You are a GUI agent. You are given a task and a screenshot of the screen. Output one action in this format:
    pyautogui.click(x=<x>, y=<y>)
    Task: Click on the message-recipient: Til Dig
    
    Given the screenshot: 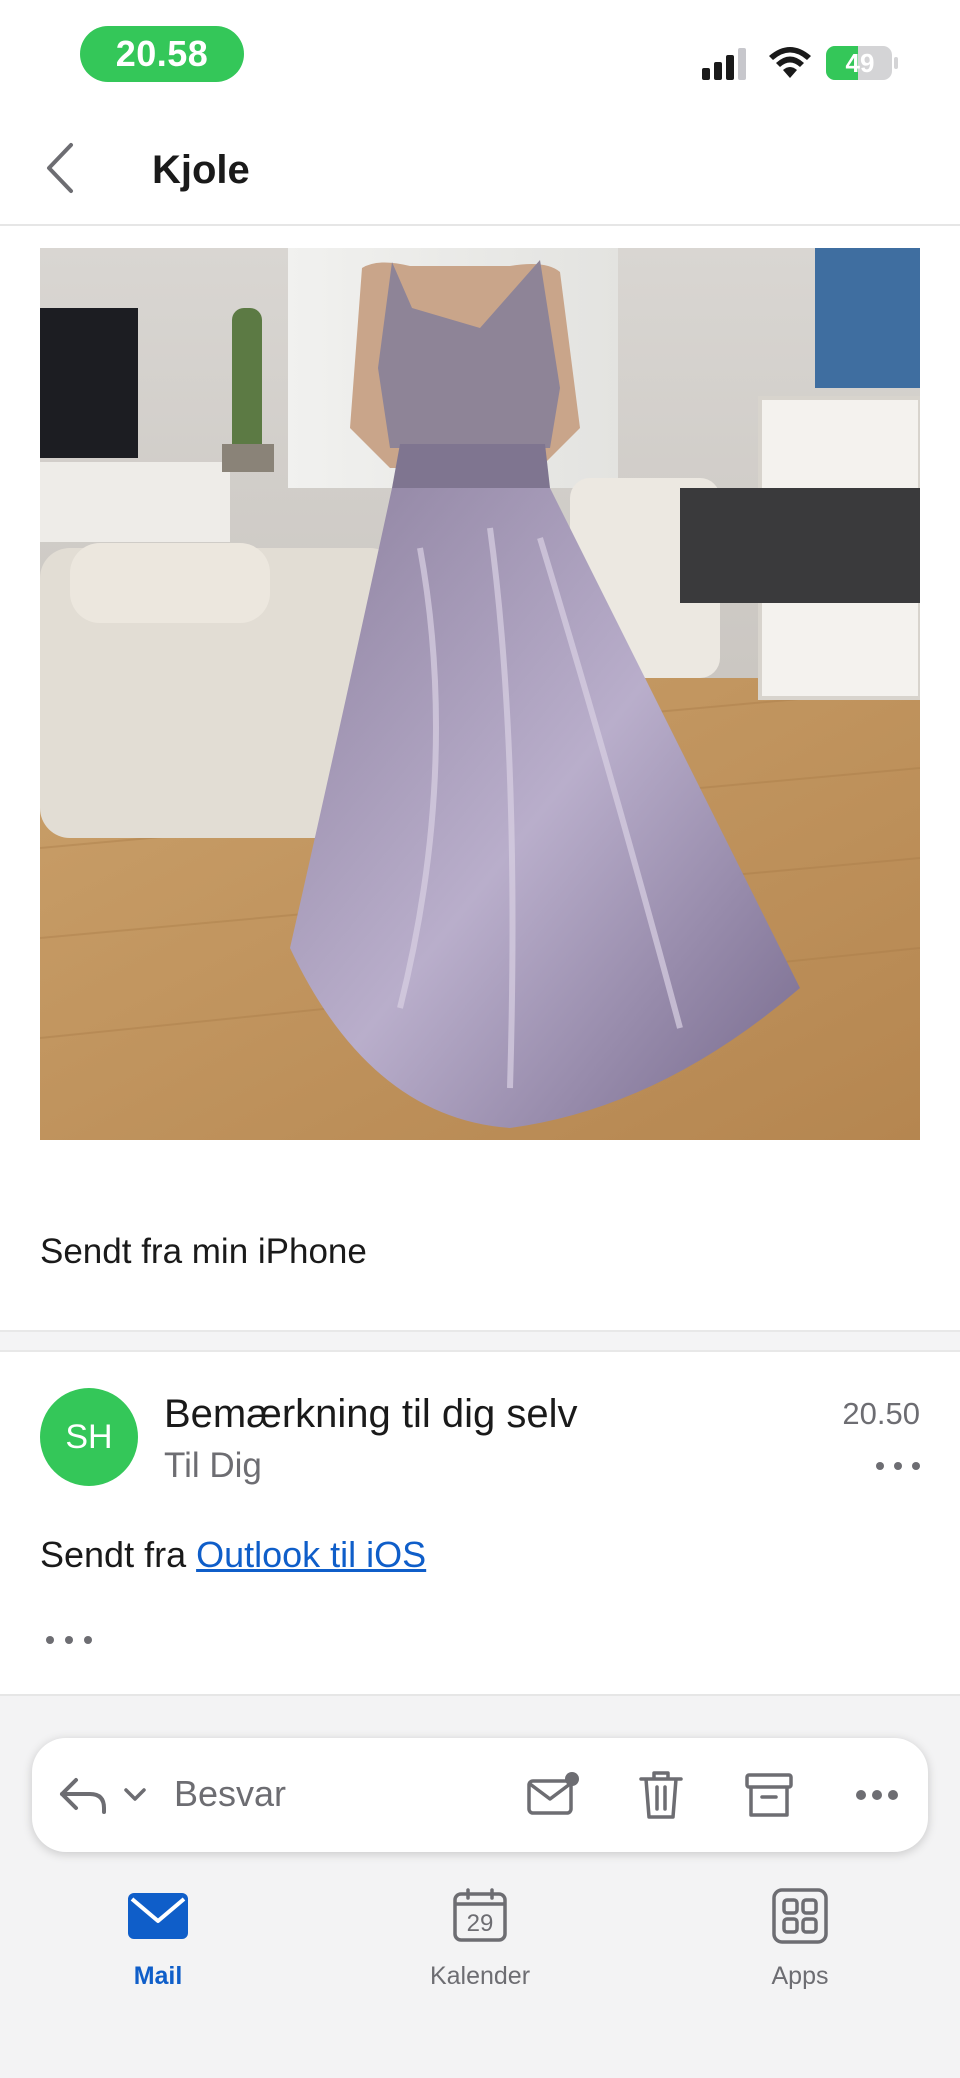 What is the action you would take?
    pyautogui.click(x=213, y=1466)
    